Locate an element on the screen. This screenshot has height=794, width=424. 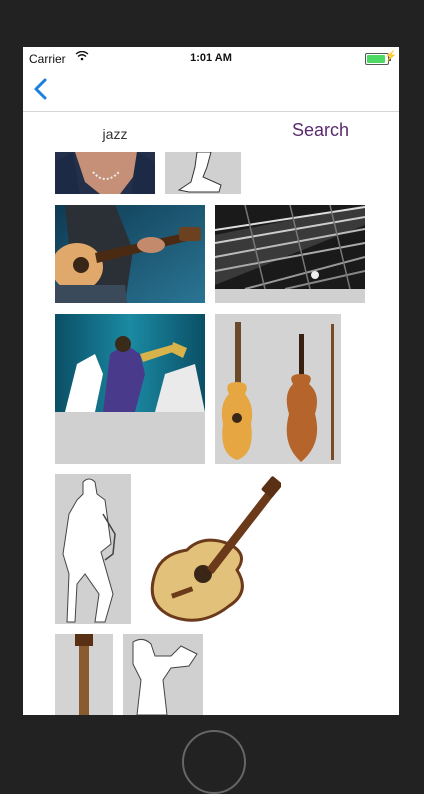
search-input is located at coordinates (115, 134).